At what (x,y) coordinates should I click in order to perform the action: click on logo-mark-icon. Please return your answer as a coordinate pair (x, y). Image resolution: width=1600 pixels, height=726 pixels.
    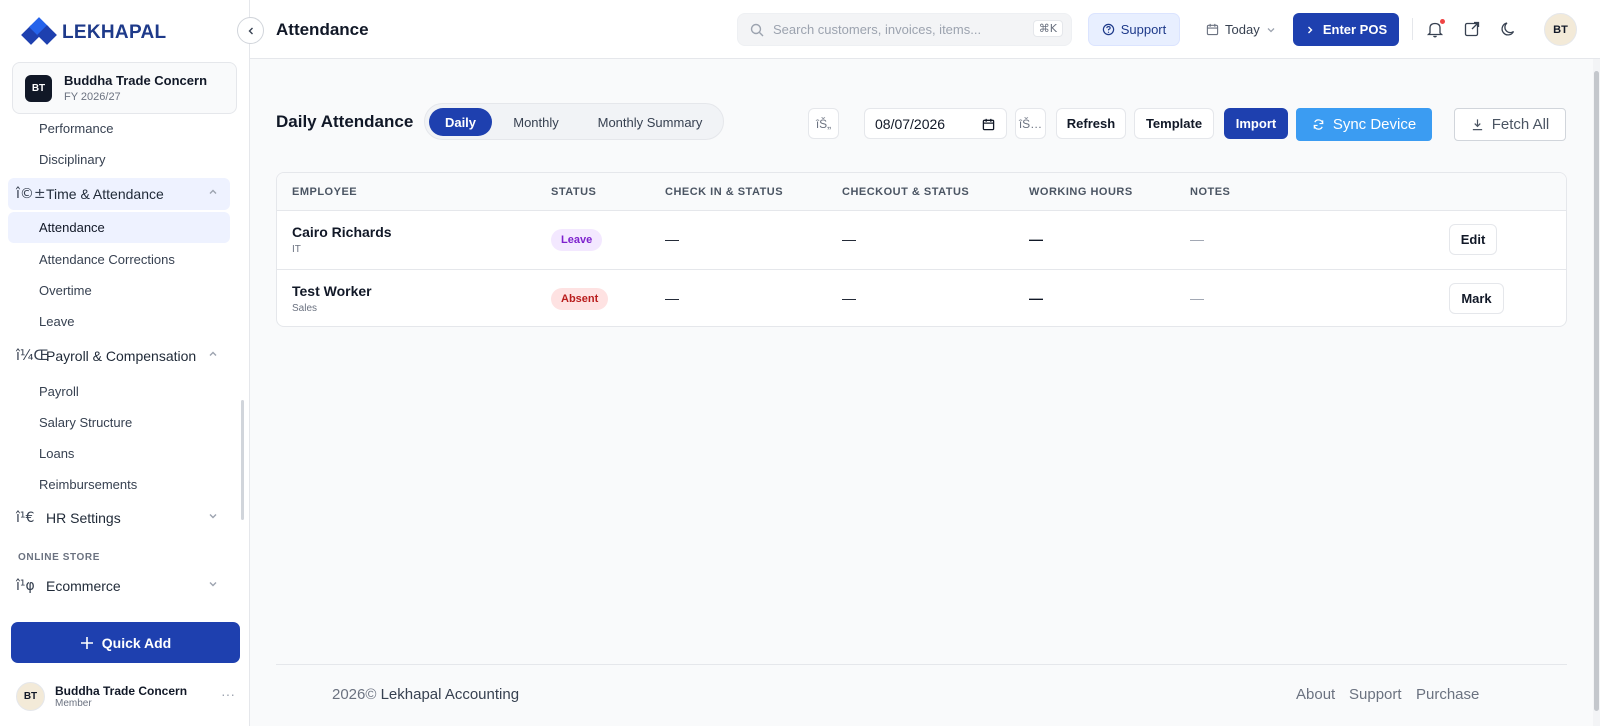
    Looking at the image, I should click on (39, 31).